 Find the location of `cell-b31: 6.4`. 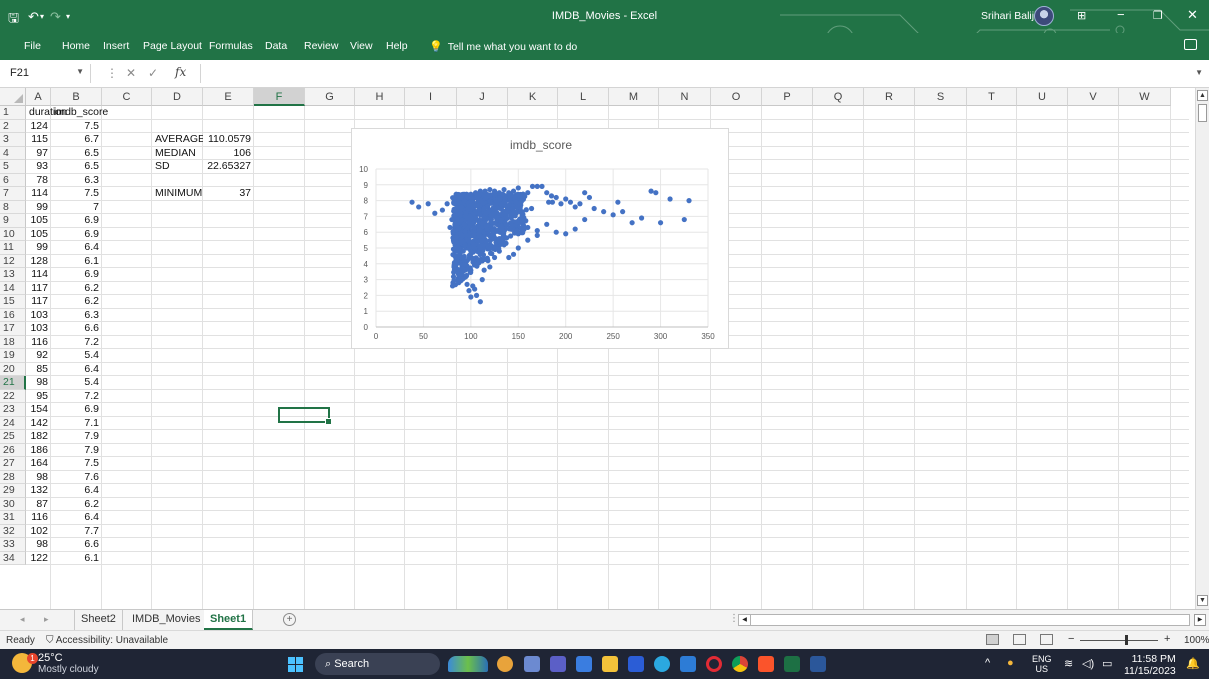

cell-b31: 6.4 is located at coordinates (76, 518).